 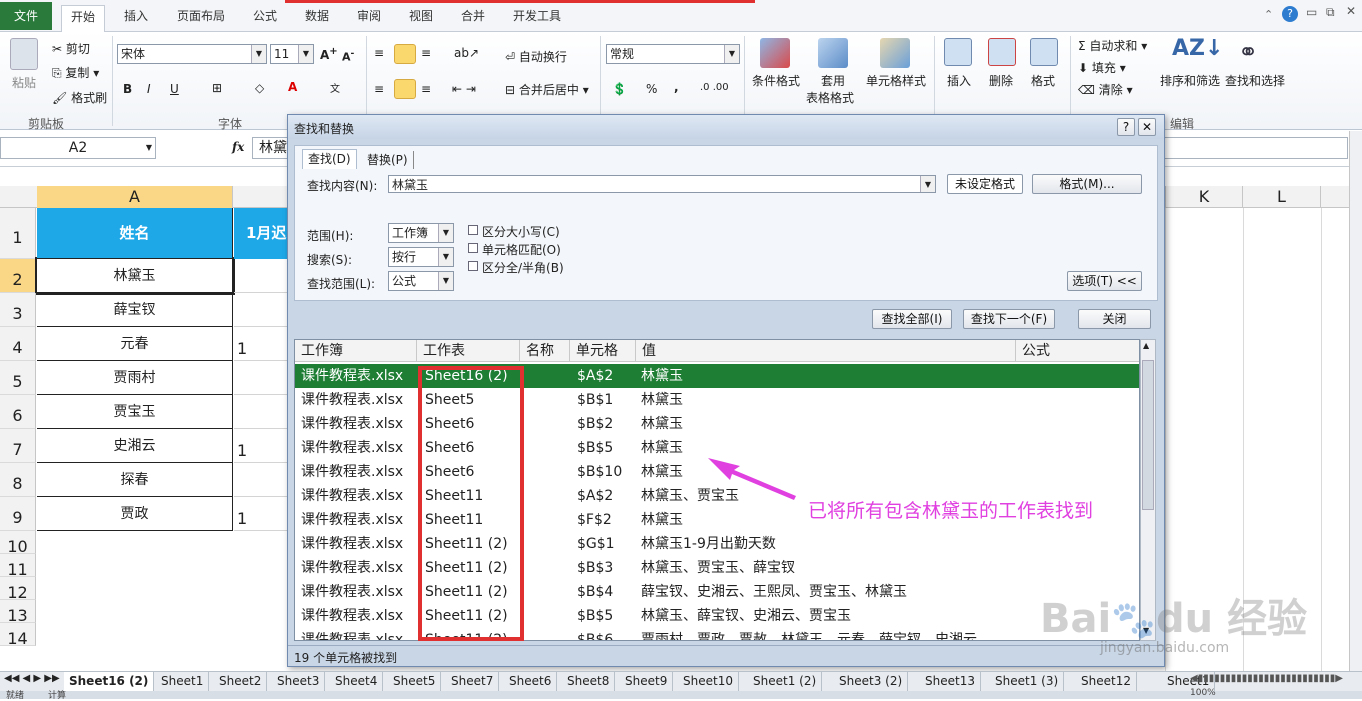 What do you see at coordinates (379, 53) in the screenshot?
I see `align-top-icon: ≡` at bounding box center [379, 53].